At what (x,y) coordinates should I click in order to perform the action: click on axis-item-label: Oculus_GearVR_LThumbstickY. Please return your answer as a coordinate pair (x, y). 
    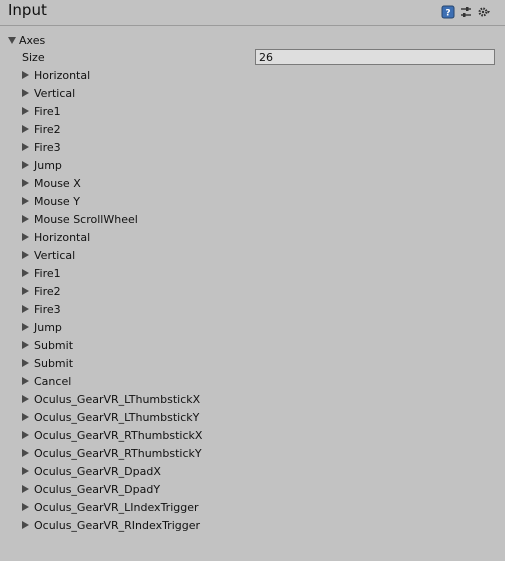
    Looking at the image, I should click on (117, 417).